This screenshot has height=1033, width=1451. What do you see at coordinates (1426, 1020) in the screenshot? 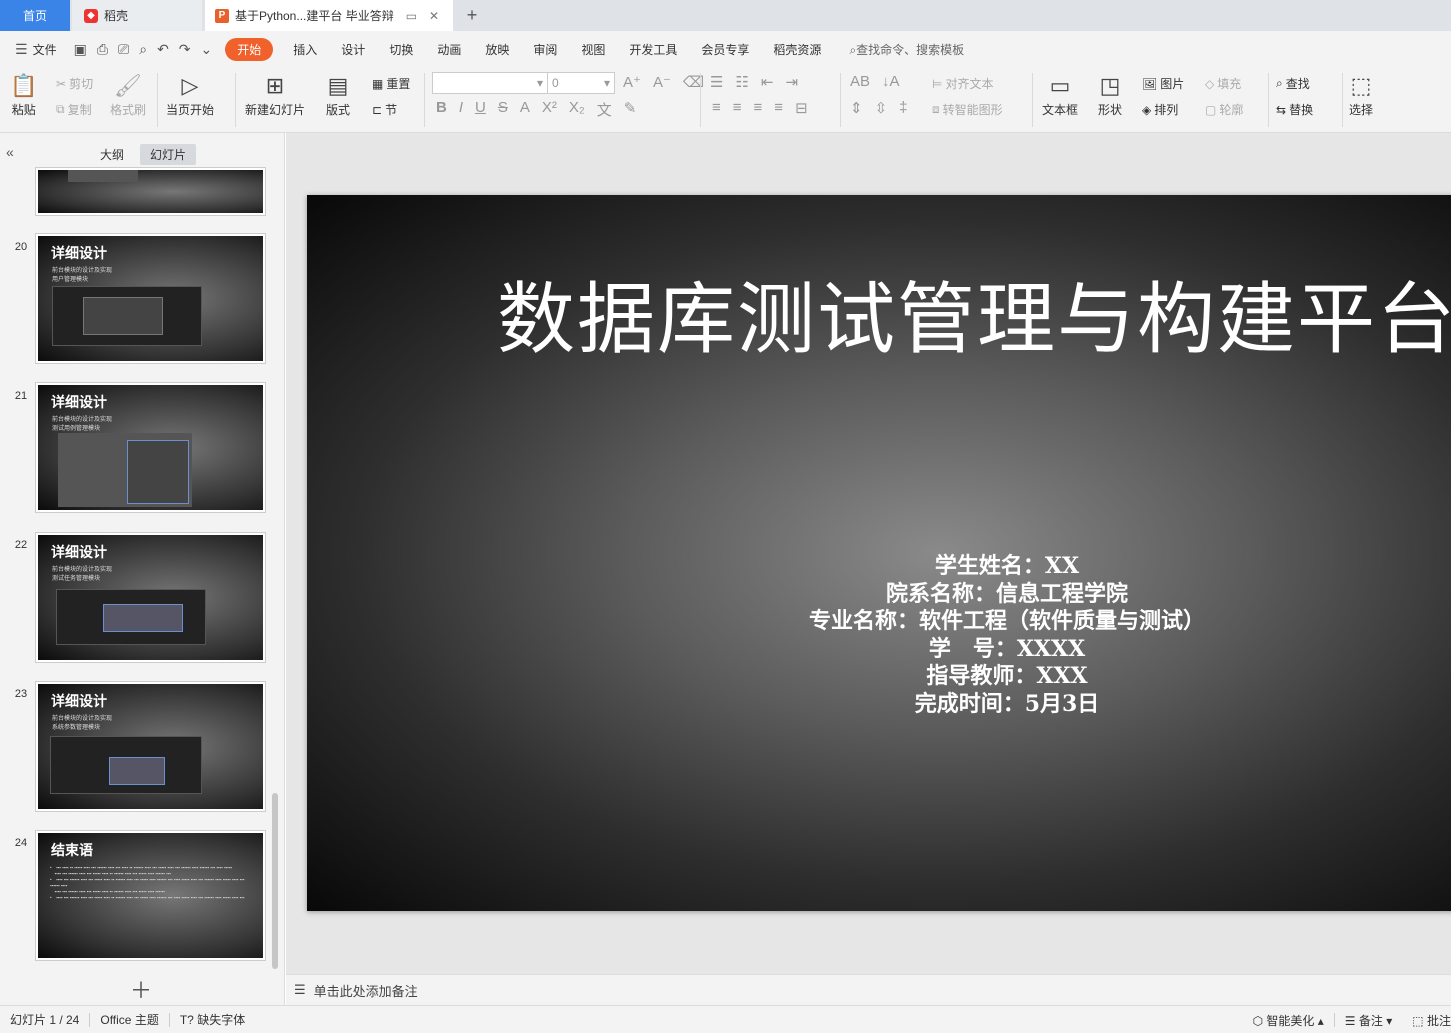
I see `comment-button: ⬚ 批注` at bounding box center [1426, 1020].